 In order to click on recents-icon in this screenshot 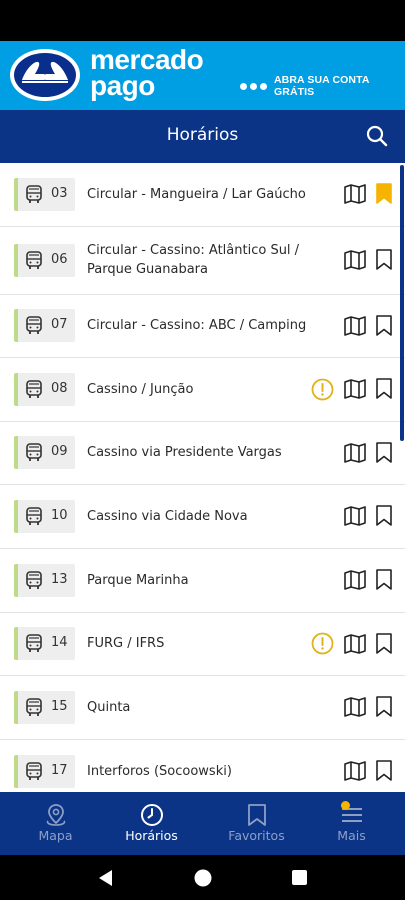, I will do `click(299, 877)`.